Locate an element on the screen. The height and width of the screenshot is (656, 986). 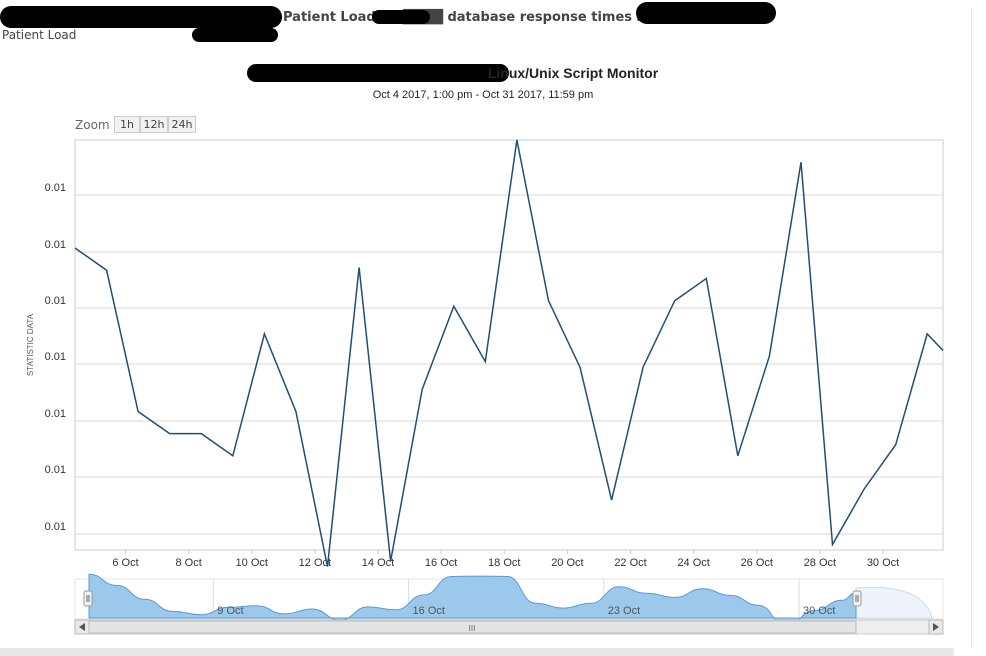
navigator-label: 9 Oct is located at coordinates (230, 611).